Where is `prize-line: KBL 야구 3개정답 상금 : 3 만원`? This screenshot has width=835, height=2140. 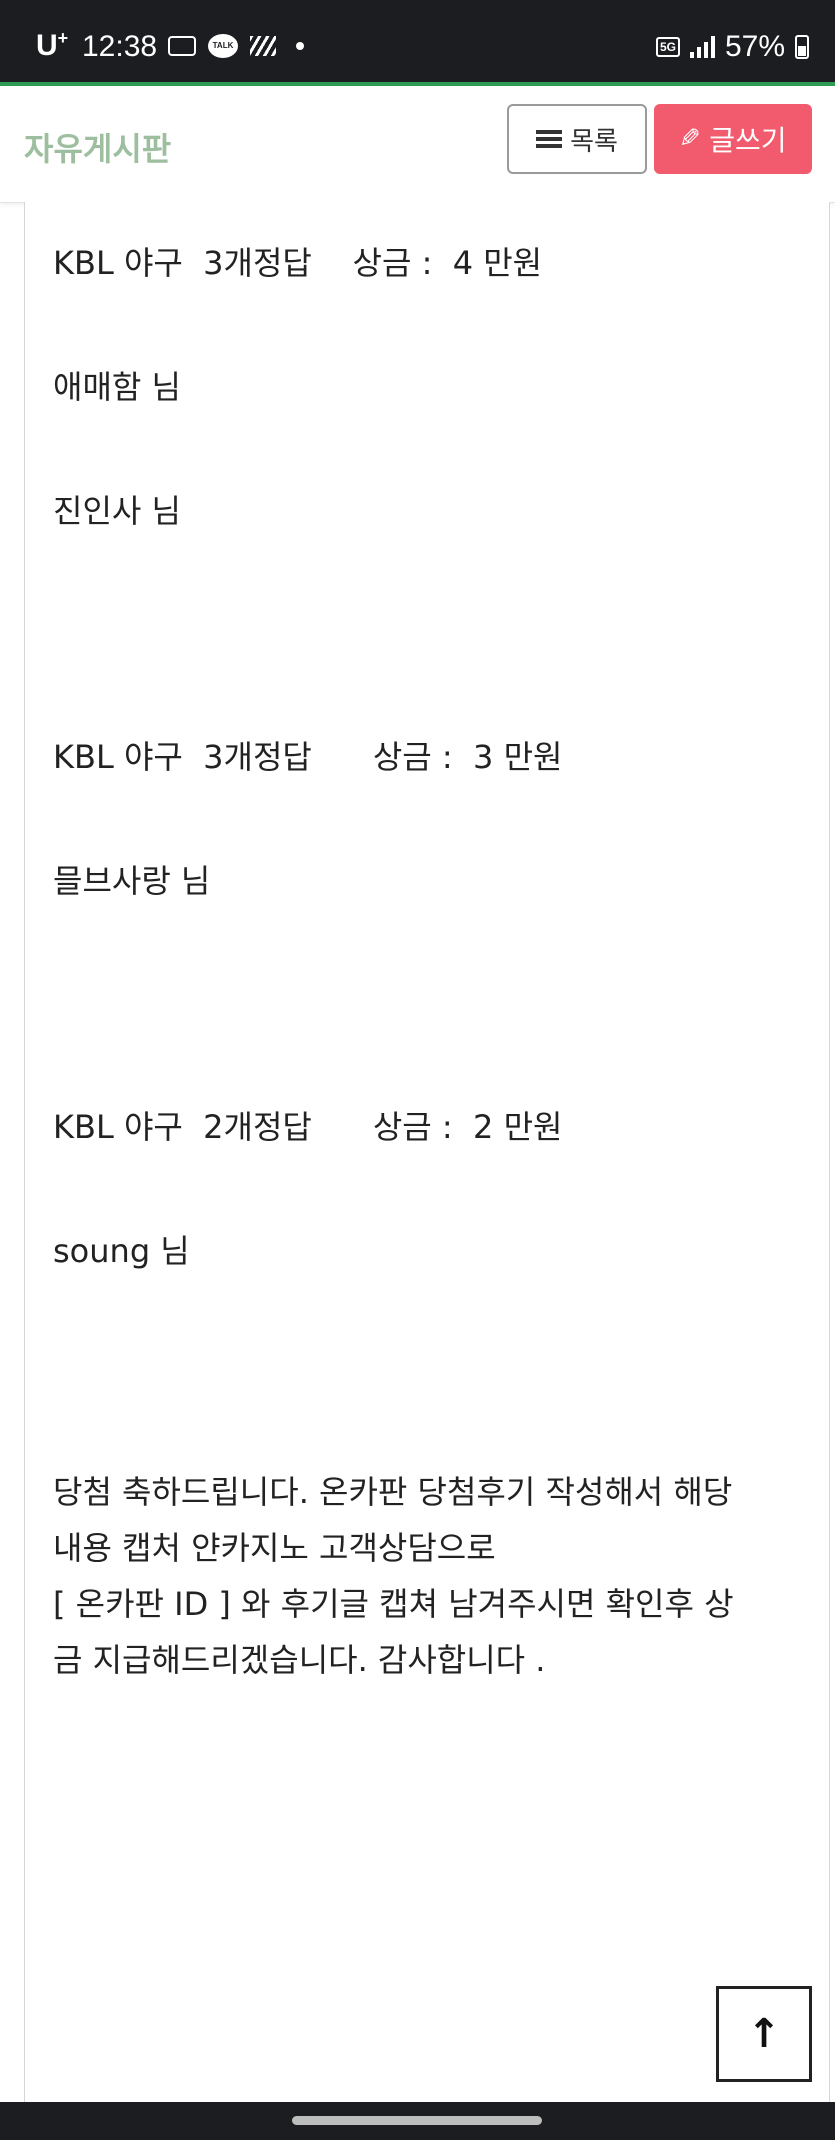
prize-line: KBL 야구 3개정답 상금 : 3 만원 is located at coordinates (308, 757).